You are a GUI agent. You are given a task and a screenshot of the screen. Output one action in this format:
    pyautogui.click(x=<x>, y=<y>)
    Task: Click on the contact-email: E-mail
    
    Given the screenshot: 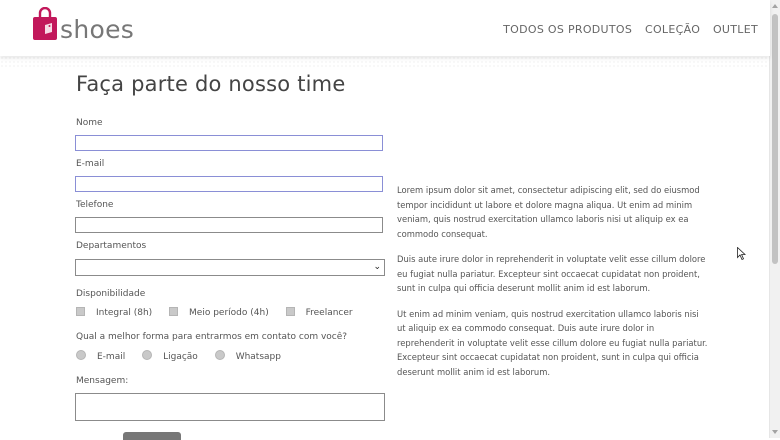 What is the action you would take?
    pyautogui.click(x=100, y=356)
    